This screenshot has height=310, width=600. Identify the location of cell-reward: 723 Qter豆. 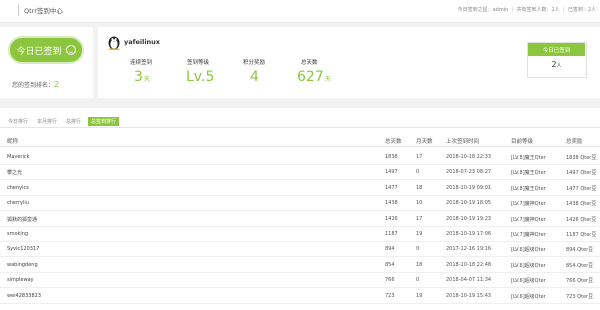
(580, 296).